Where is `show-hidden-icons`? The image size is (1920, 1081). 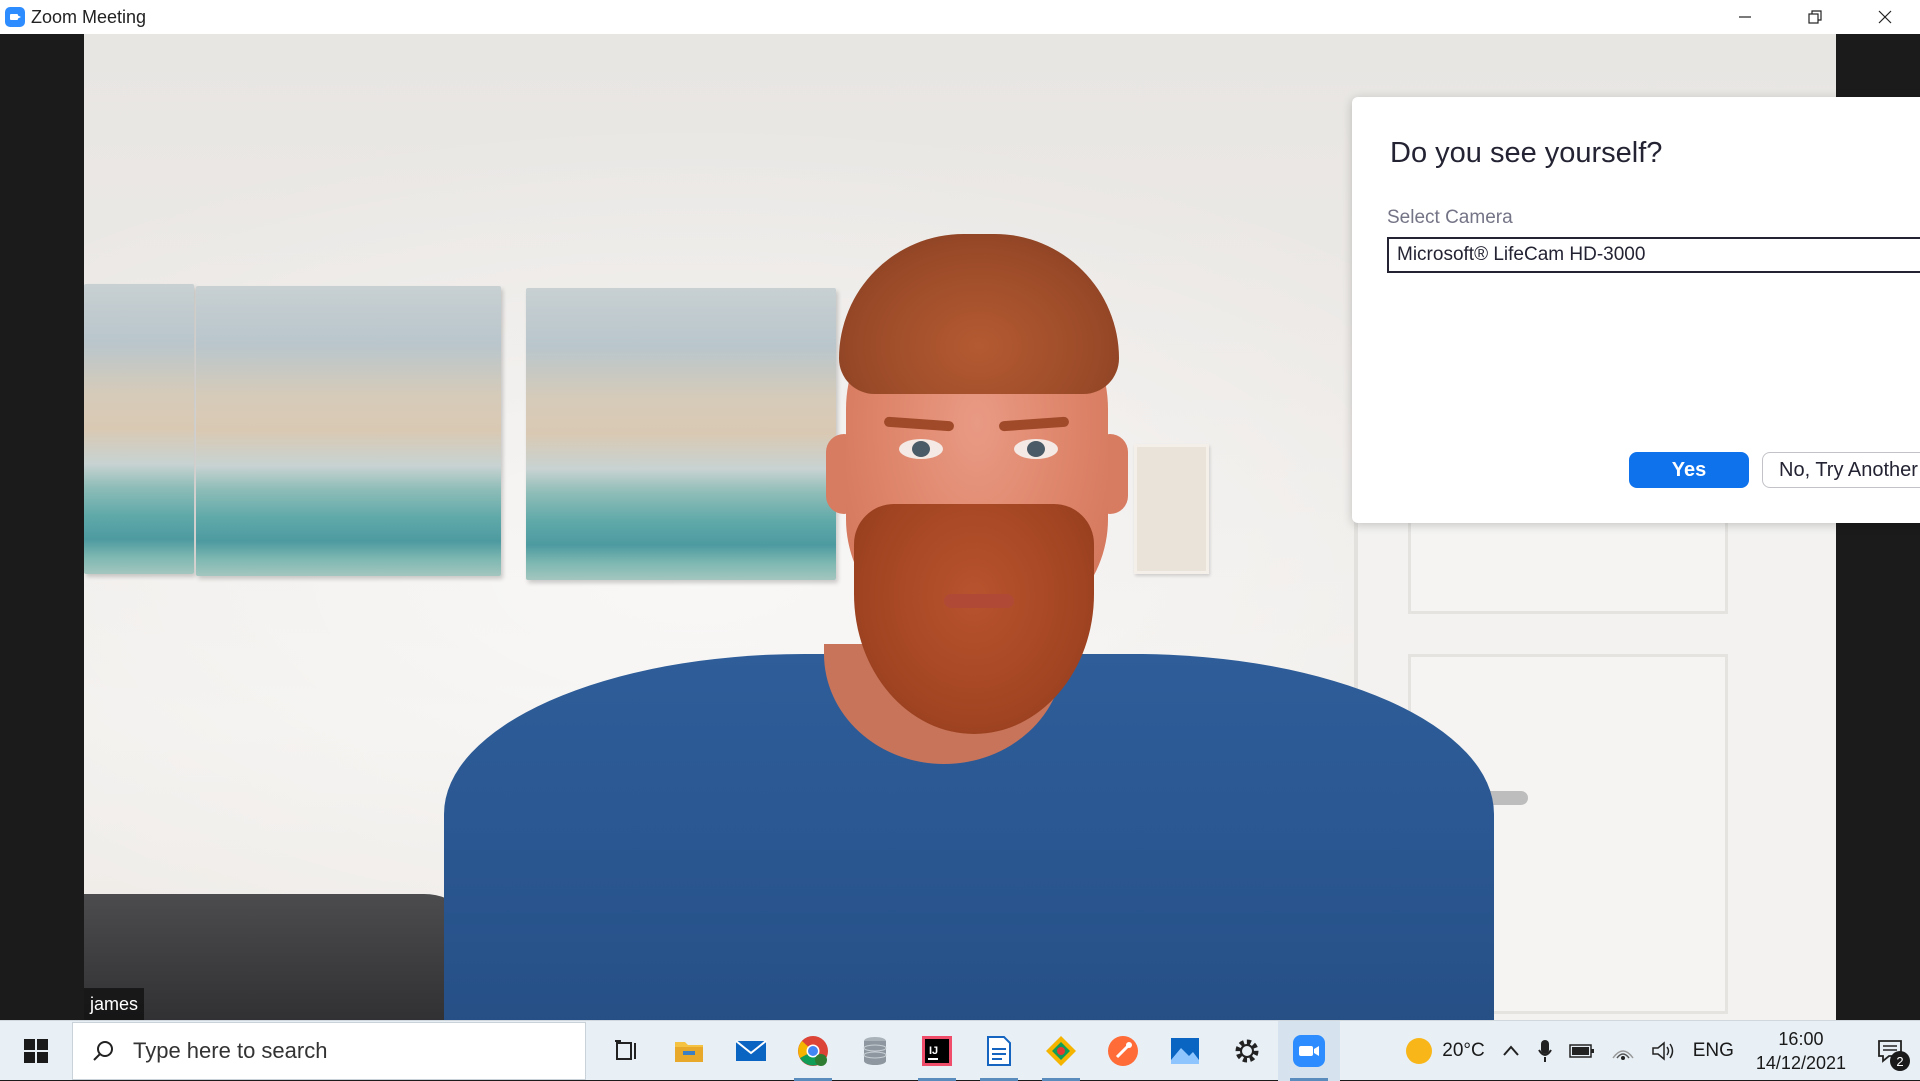 show-hidden-icons is located at coordinates (1511, 1051).